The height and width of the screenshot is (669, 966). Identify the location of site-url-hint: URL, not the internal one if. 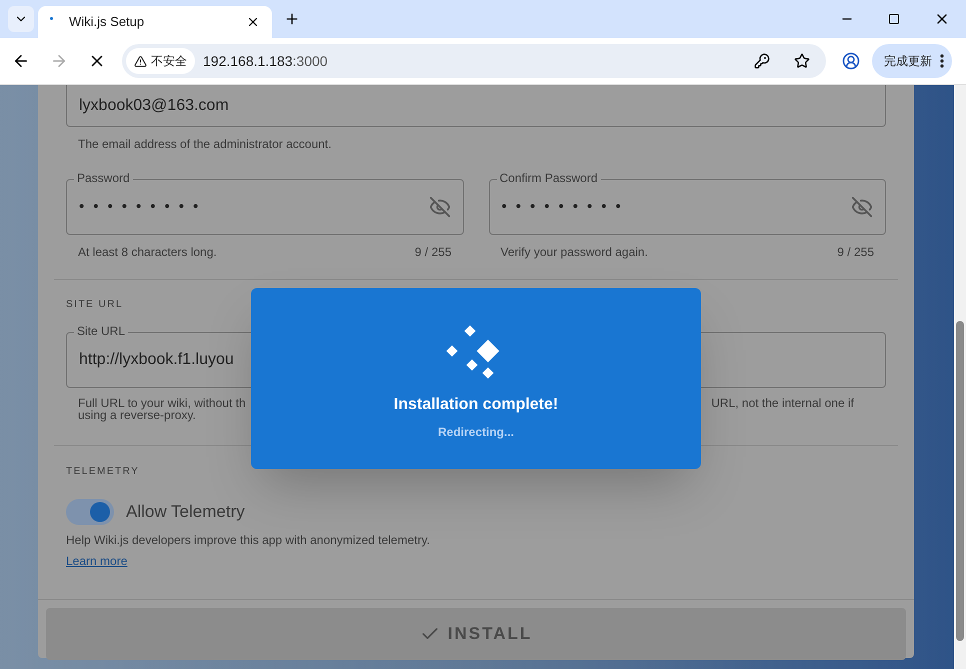
(783, 403).